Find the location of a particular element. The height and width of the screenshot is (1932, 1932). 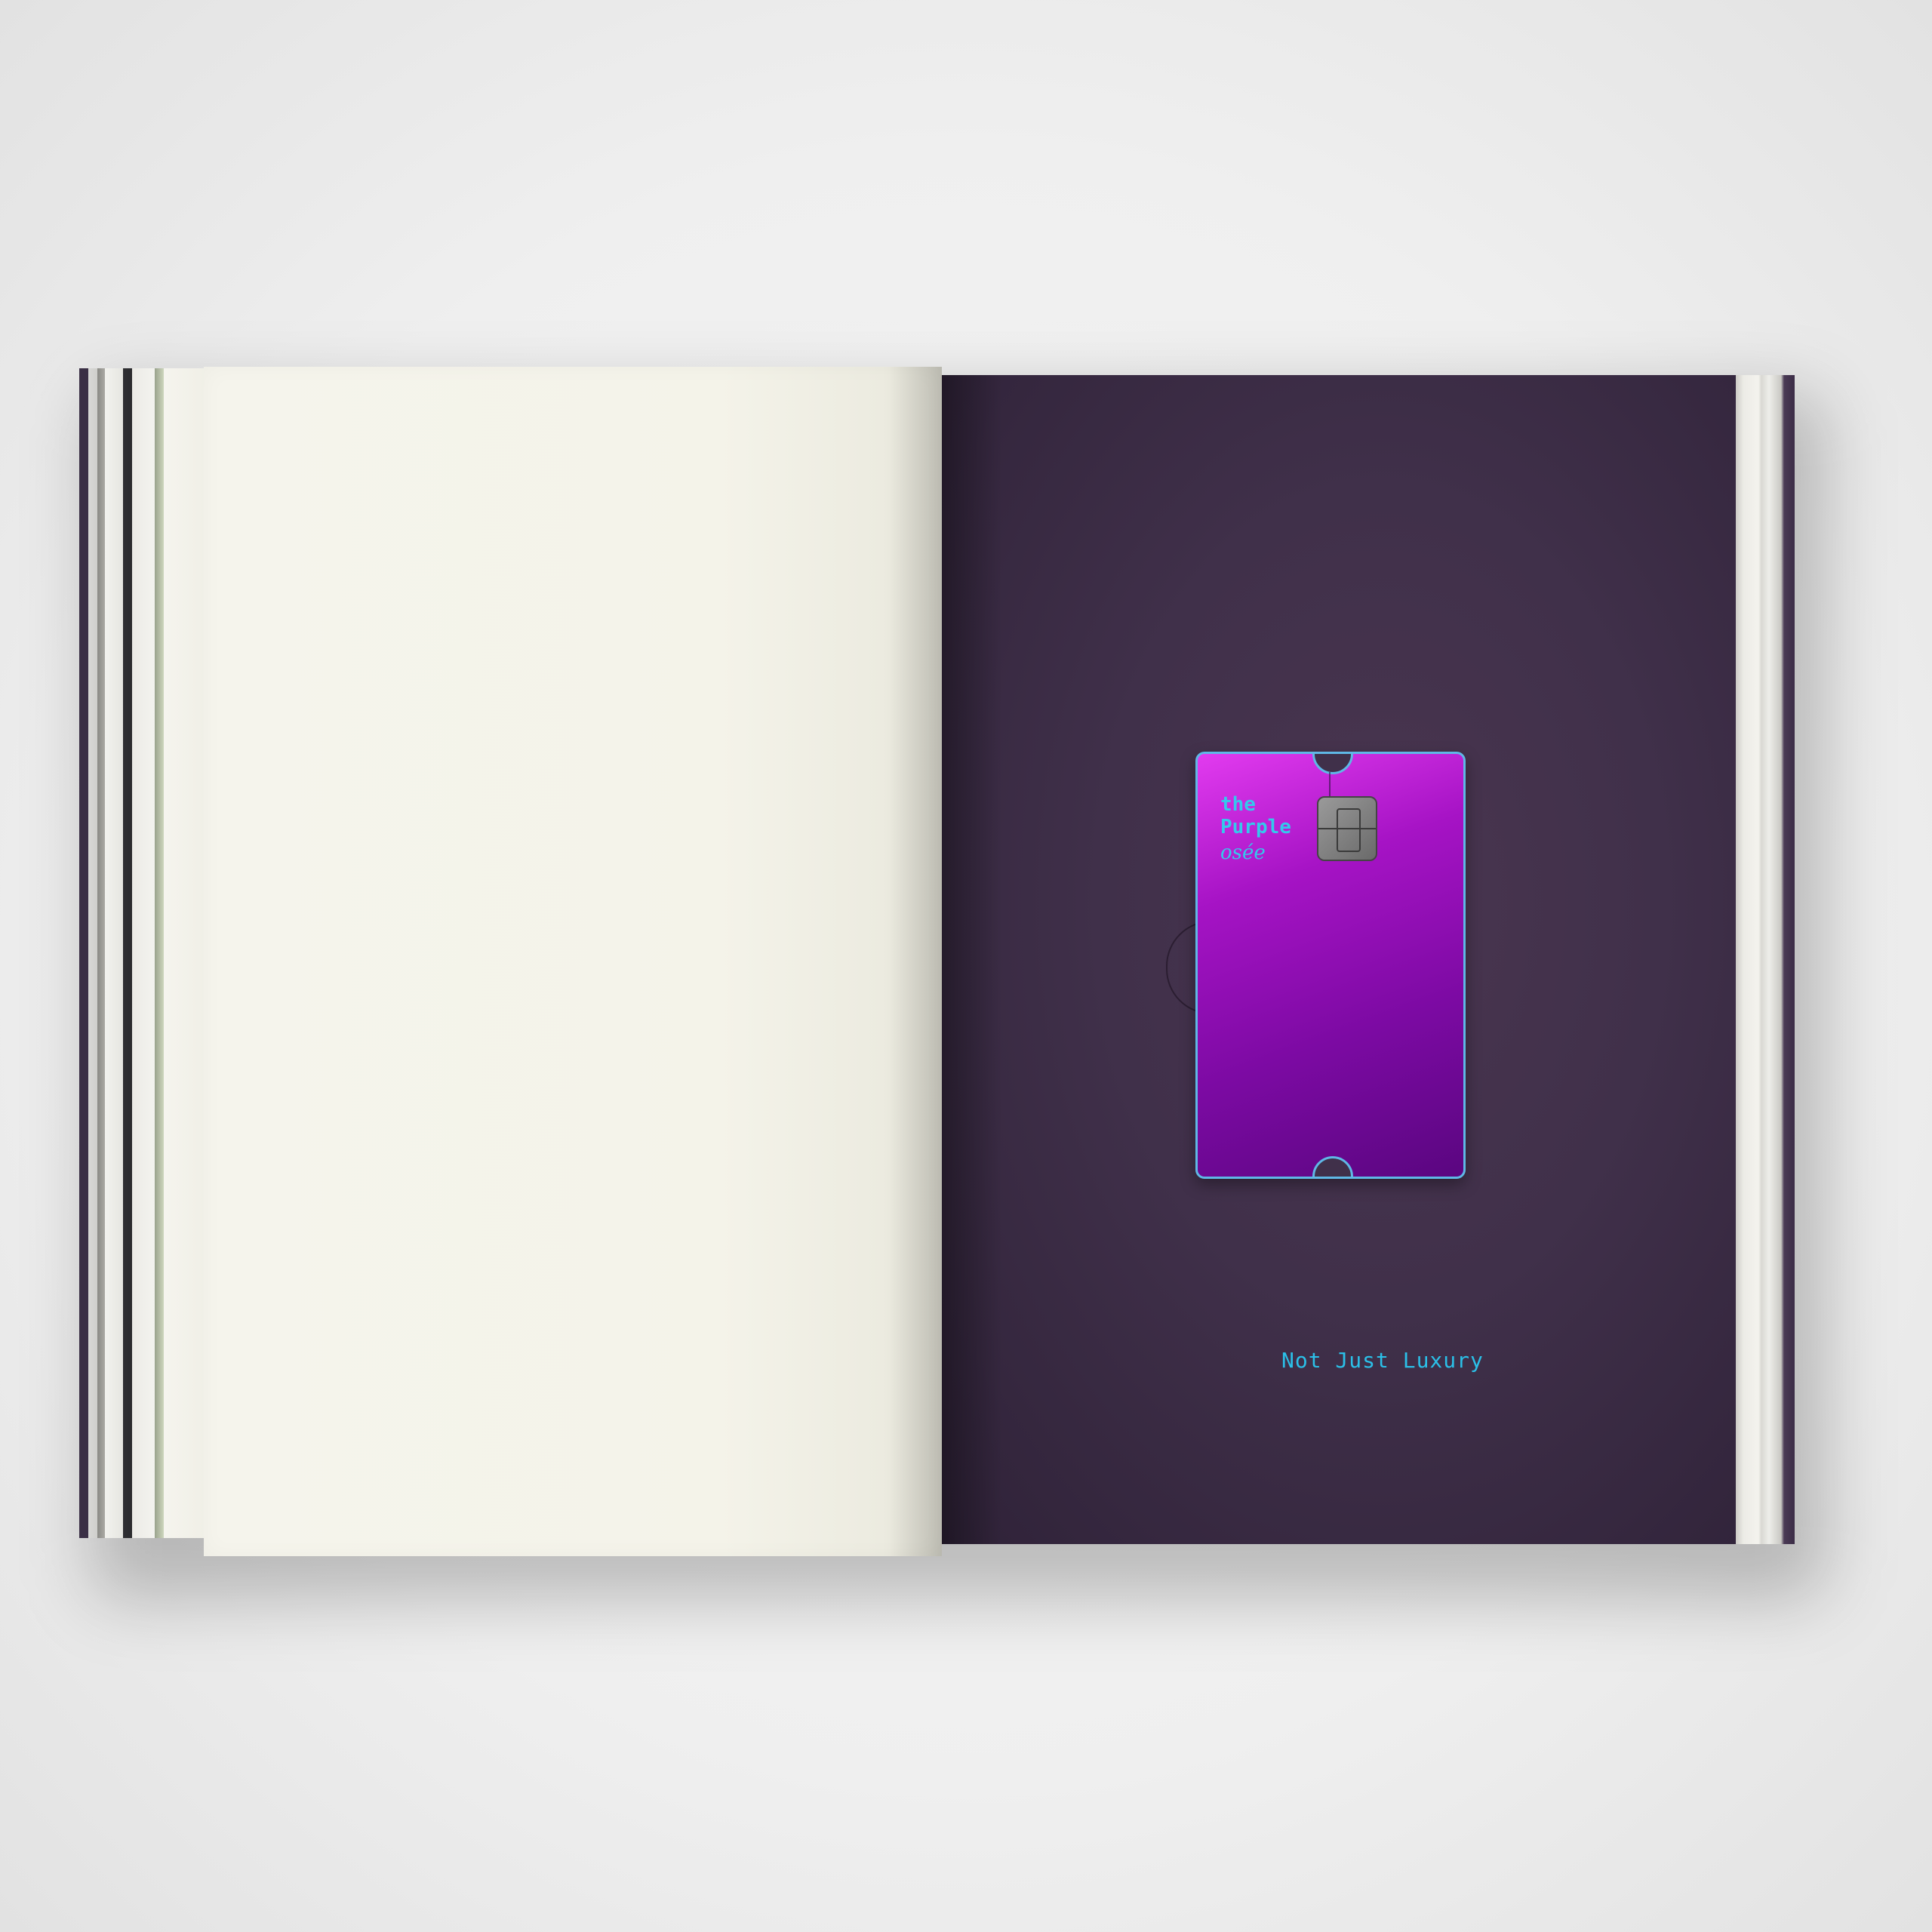

chip-icon is located at coordinates (1347, 828).